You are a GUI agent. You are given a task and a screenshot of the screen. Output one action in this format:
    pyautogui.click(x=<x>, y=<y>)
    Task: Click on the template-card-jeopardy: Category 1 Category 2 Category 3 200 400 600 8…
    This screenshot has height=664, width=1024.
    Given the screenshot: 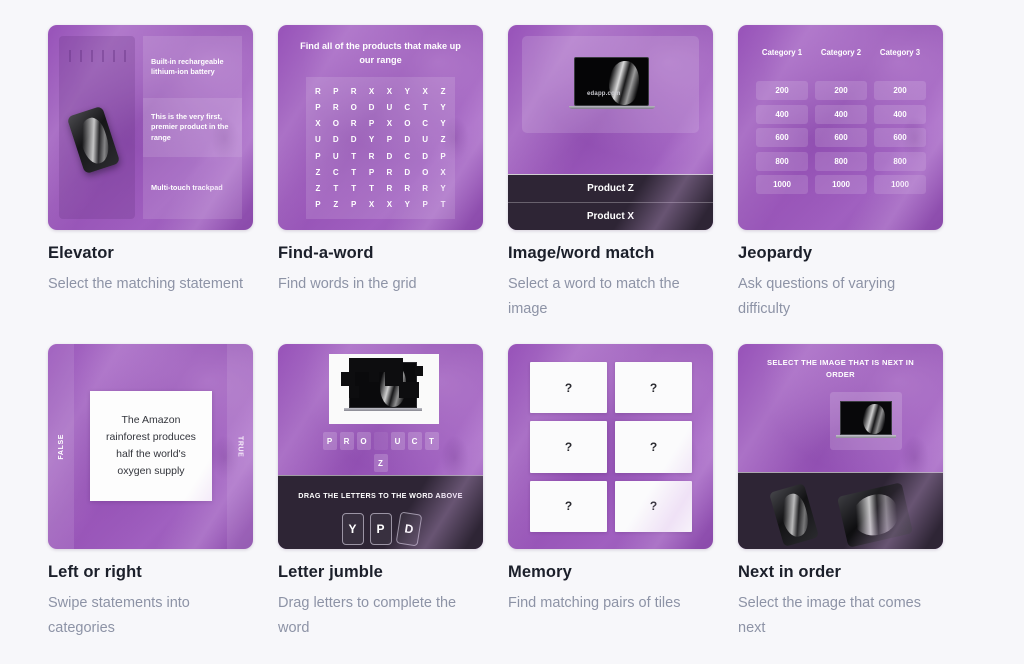 What is the action you would take?
    pyautogui.click(x=840, y=173)
    